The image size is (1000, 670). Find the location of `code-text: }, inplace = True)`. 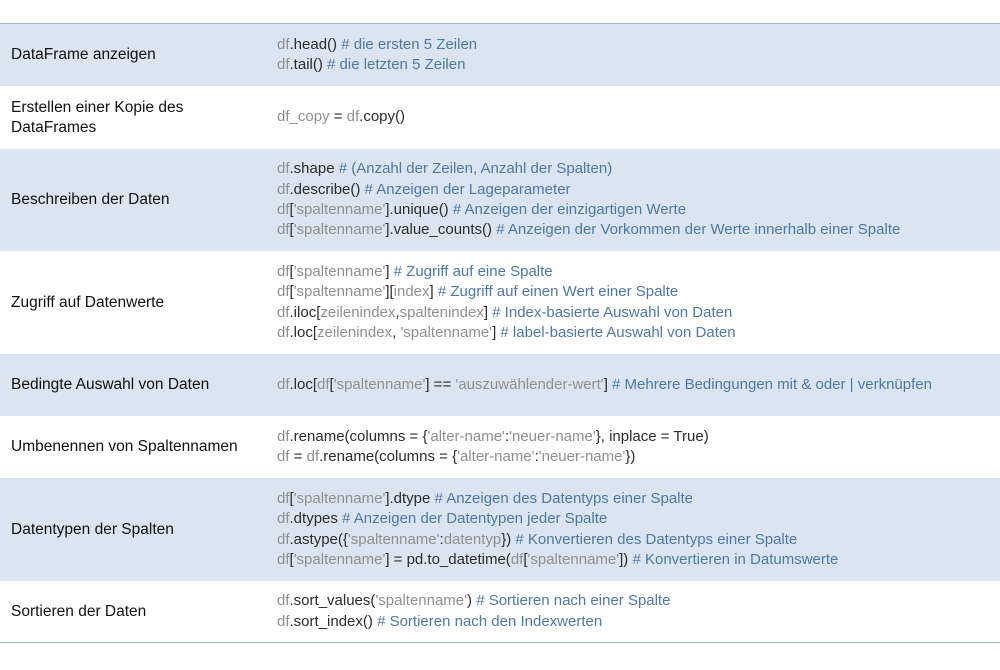

code-text: }, inplace = True) is located at coordinates (652, 436).